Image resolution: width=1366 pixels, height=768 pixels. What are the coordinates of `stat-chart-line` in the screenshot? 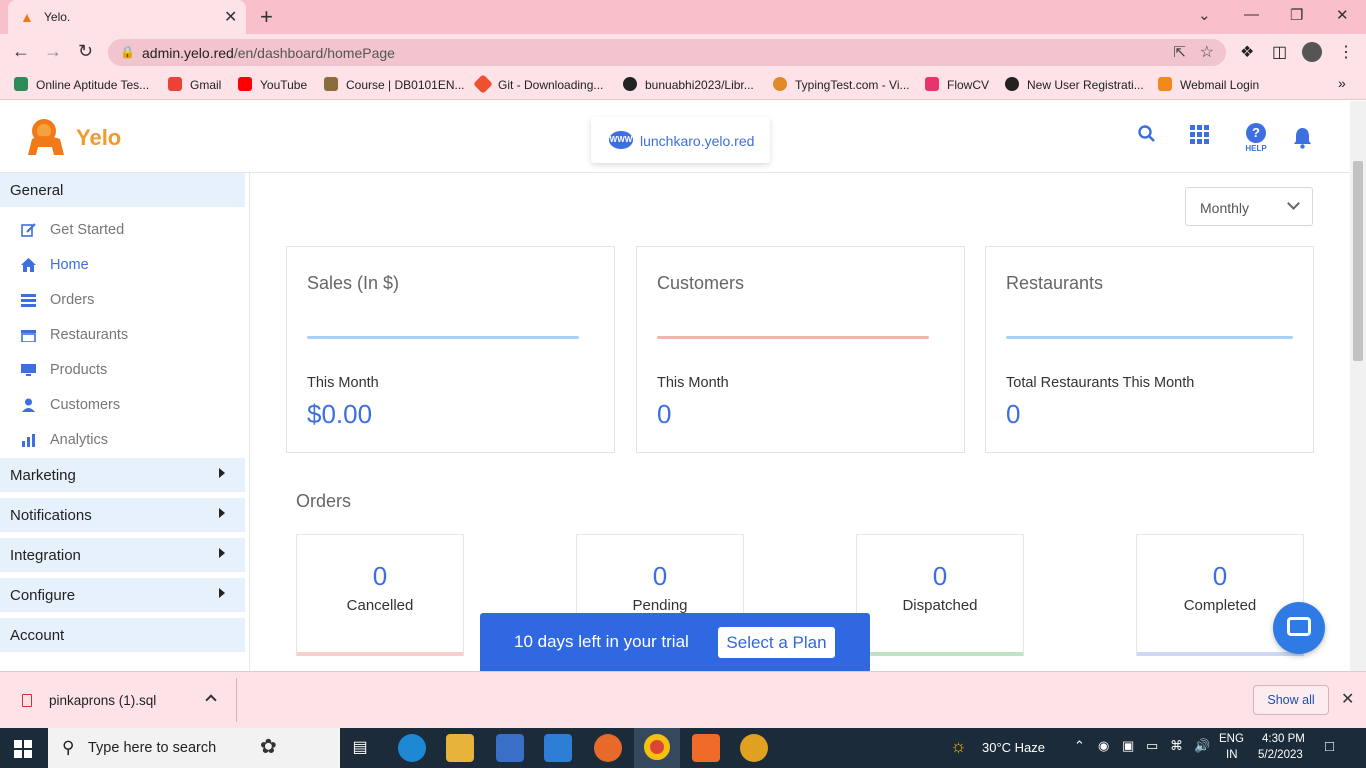 It's located at (793, 337).